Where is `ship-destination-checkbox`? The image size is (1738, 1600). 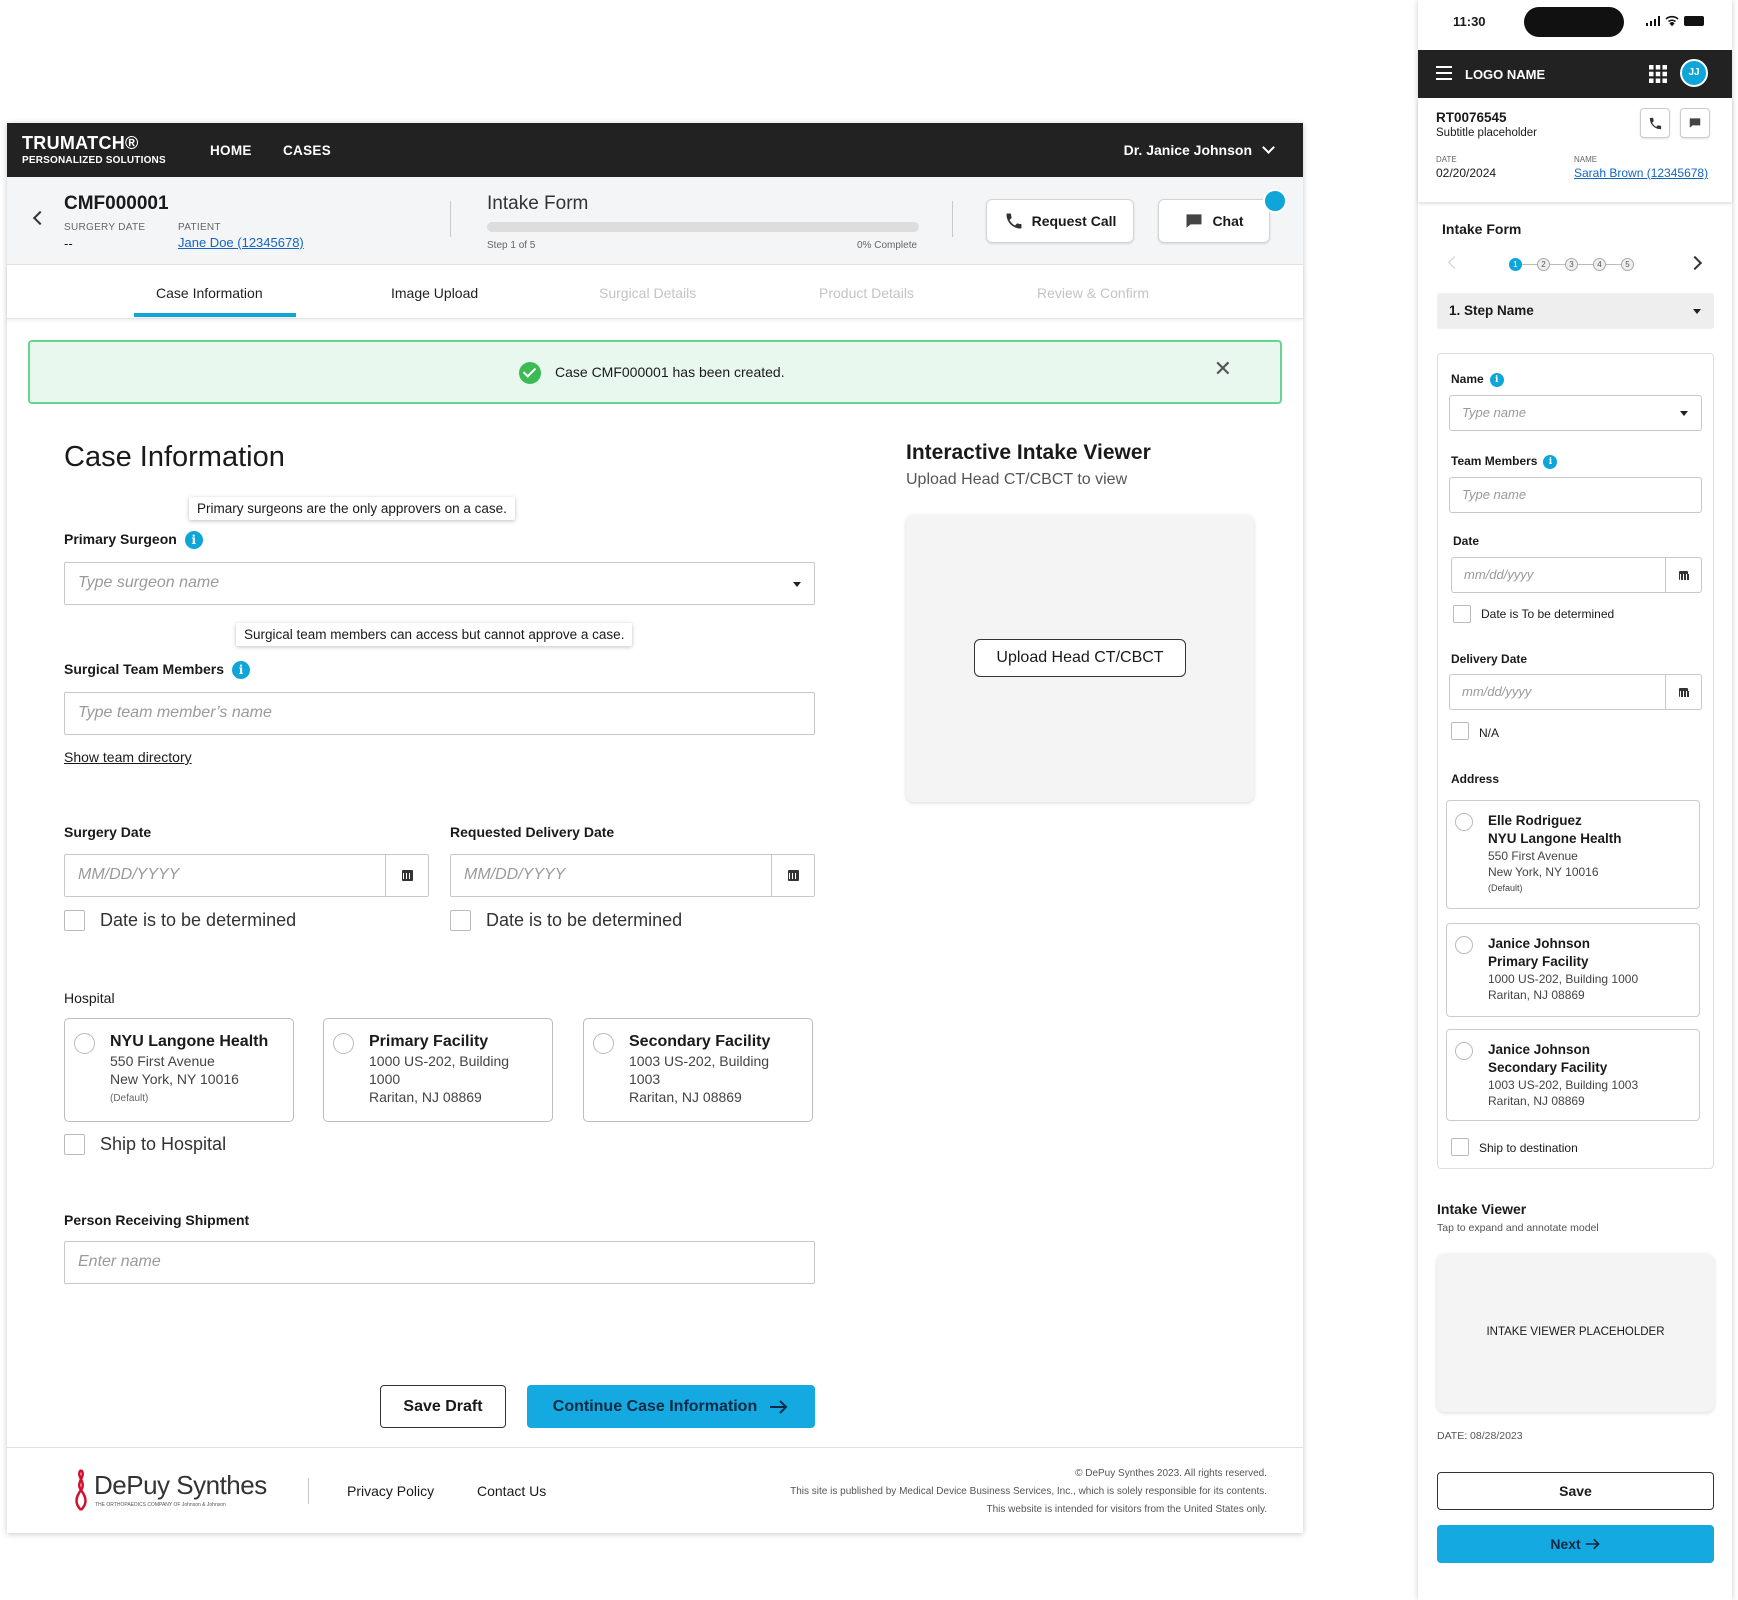 ship-destination-checkbox is located at coordinates (1460, 1147).